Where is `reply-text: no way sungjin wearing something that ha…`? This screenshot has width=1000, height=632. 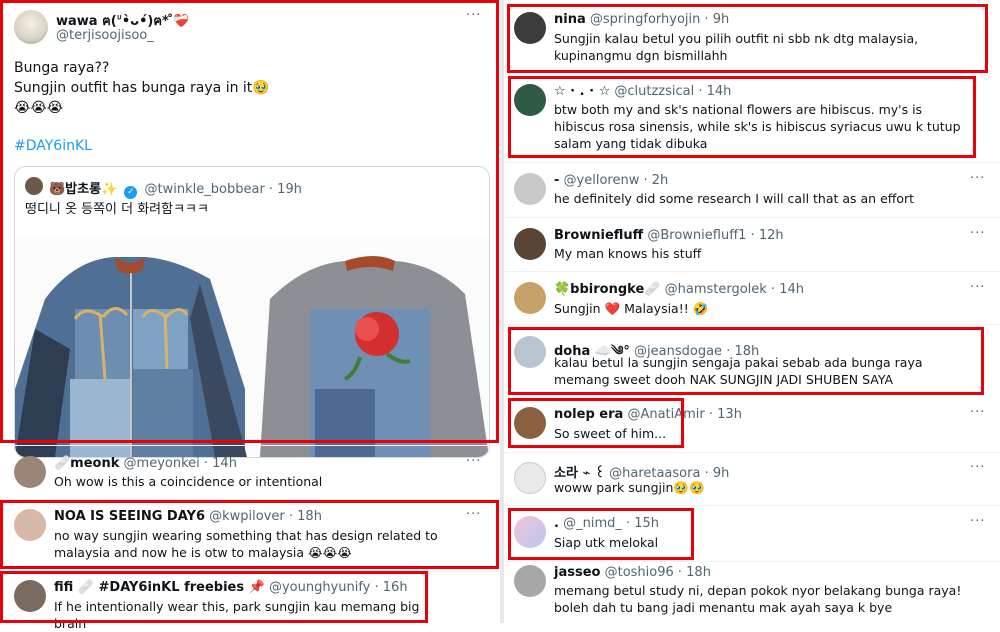 reply-text: no way sungjin wearing something that ha… is located at coordinates (246, 544).